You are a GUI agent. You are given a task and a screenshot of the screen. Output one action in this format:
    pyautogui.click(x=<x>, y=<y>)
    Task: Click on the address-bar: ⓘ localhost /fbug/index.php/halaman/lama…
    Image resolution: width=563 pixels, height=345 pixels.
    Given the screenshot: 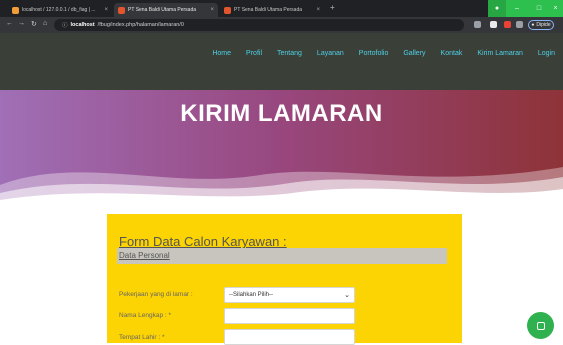 What is the action you would take?
    pyautogui.click(x=259, y=25)
    